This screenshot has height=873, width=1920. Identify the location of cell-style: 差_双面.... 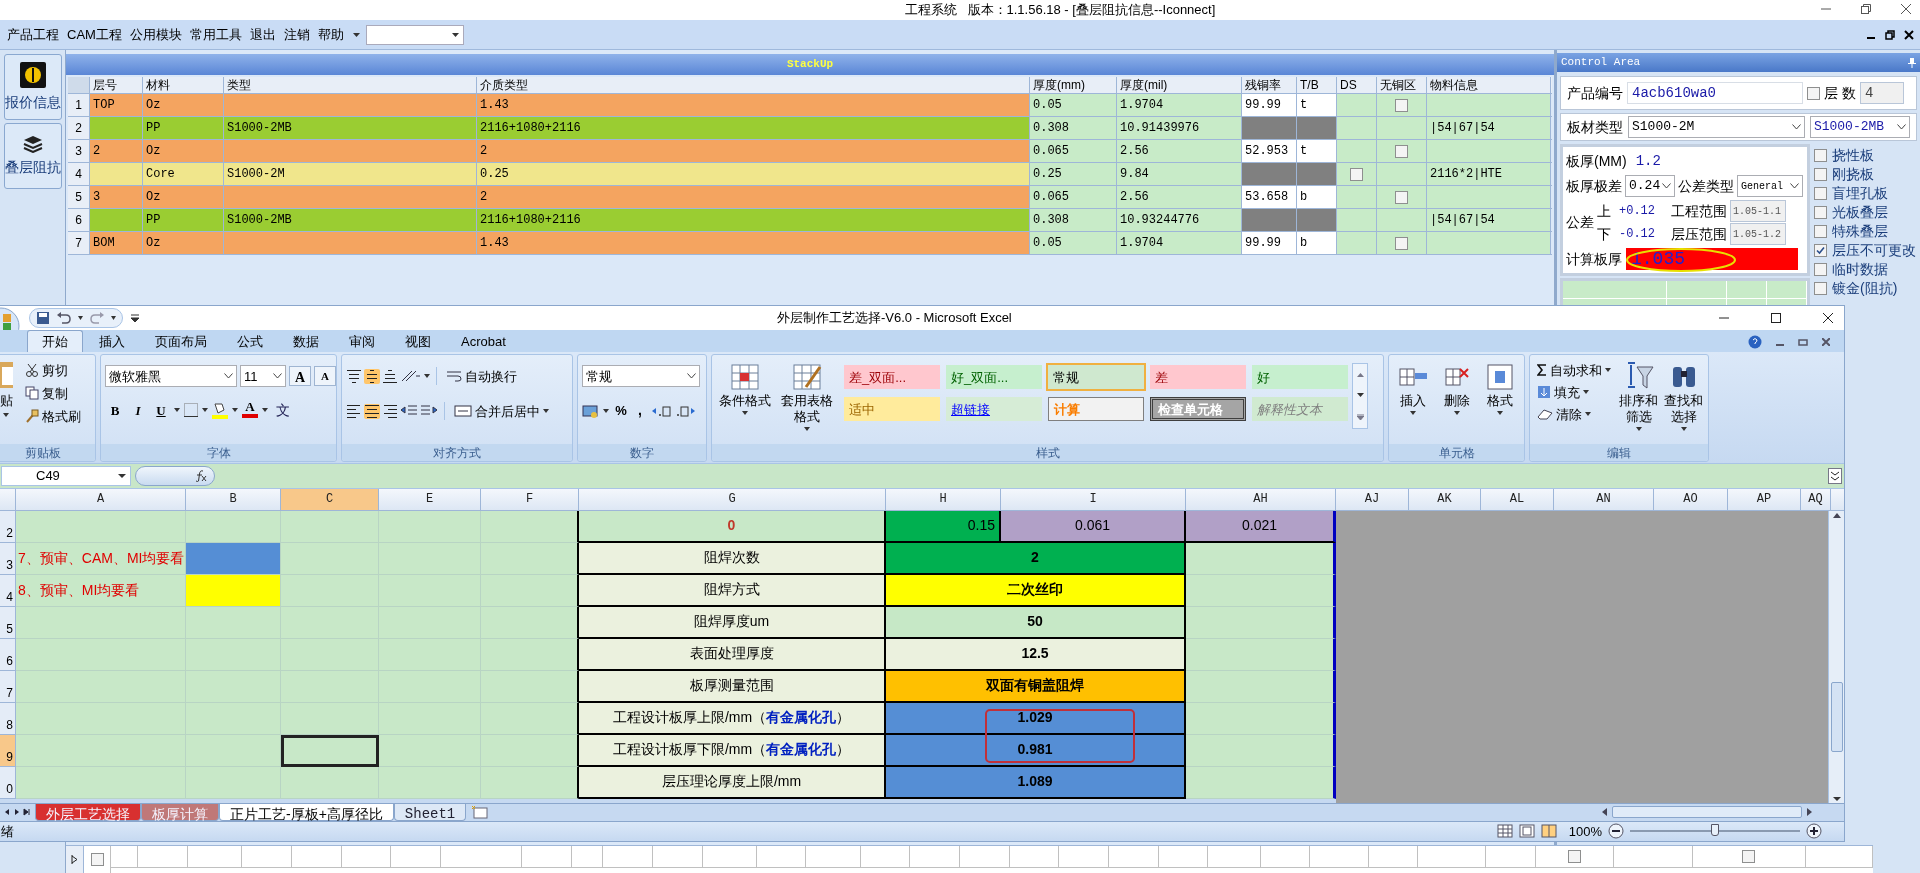
(892, 377).